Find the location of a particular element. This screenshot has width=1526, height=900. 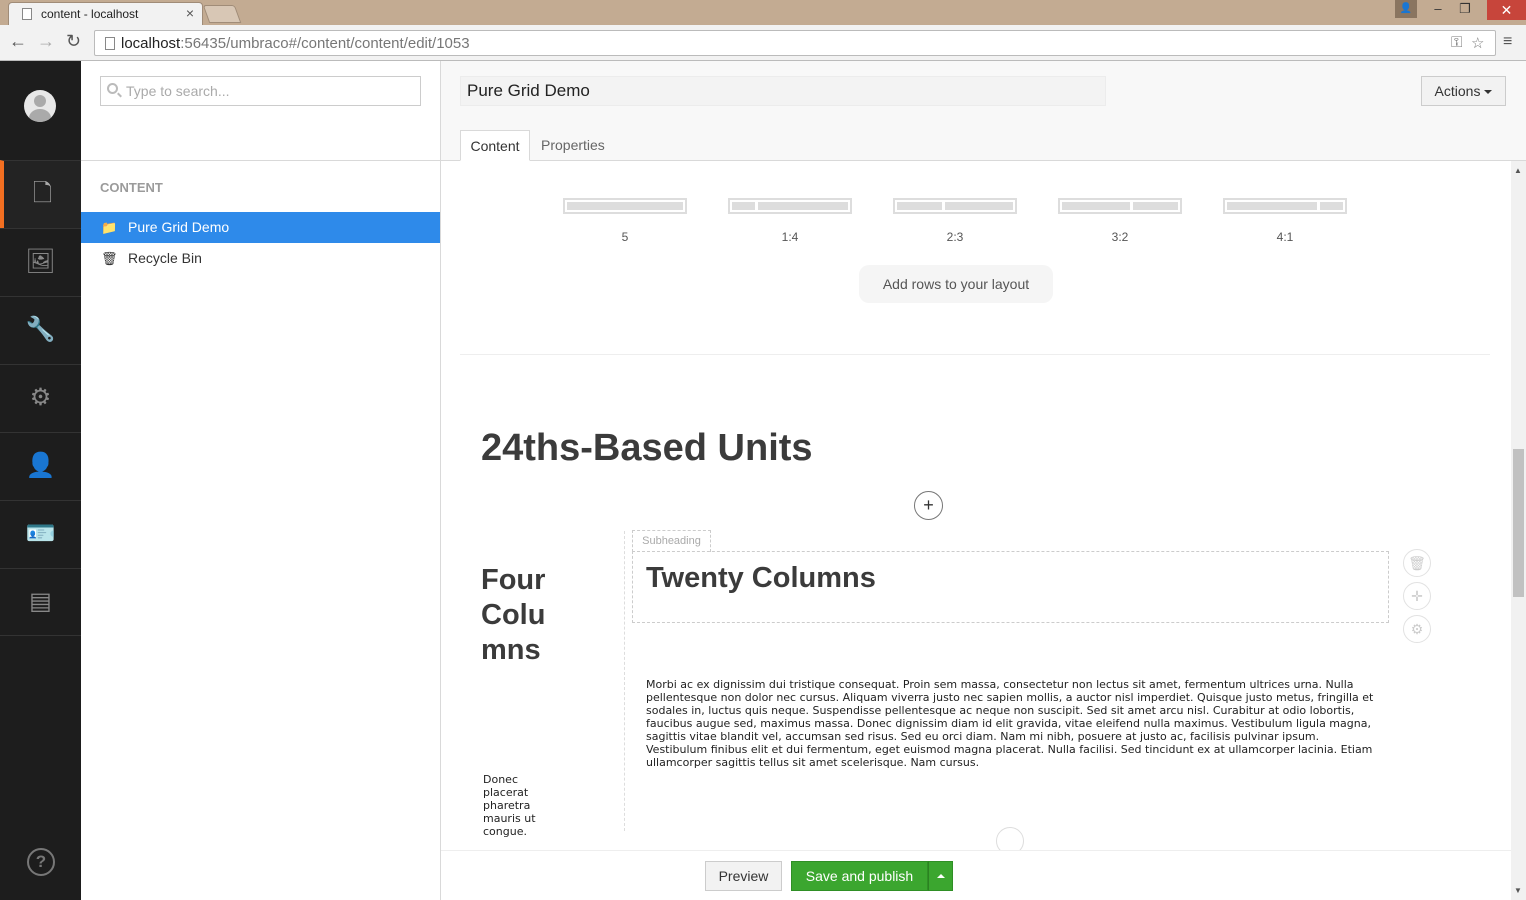

page-favicon-icon is located at coordinates (27, 14).